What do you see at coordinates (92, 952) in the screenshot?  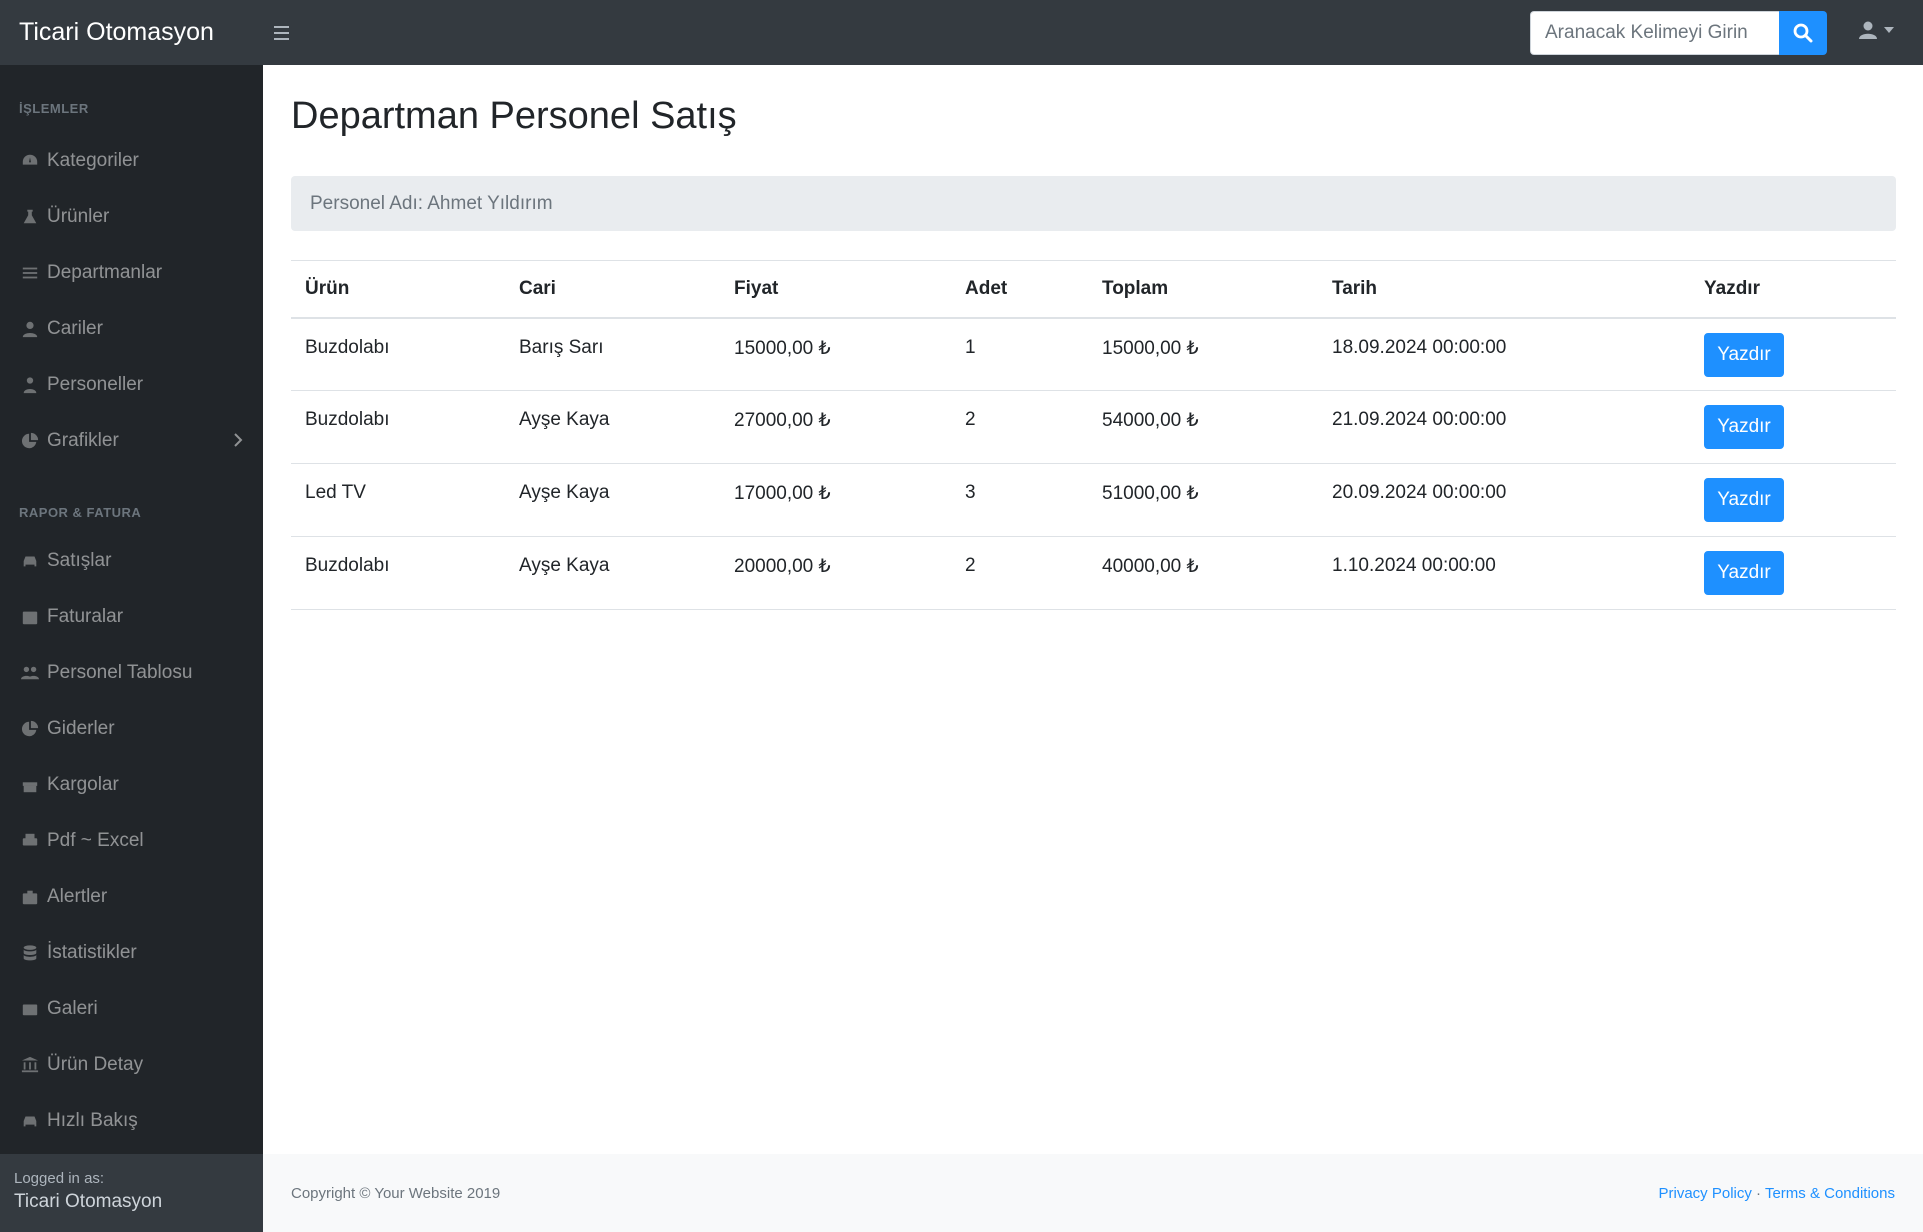 I see `sidebar-item-label: İstatistikler` at bounding box center [92, 952].